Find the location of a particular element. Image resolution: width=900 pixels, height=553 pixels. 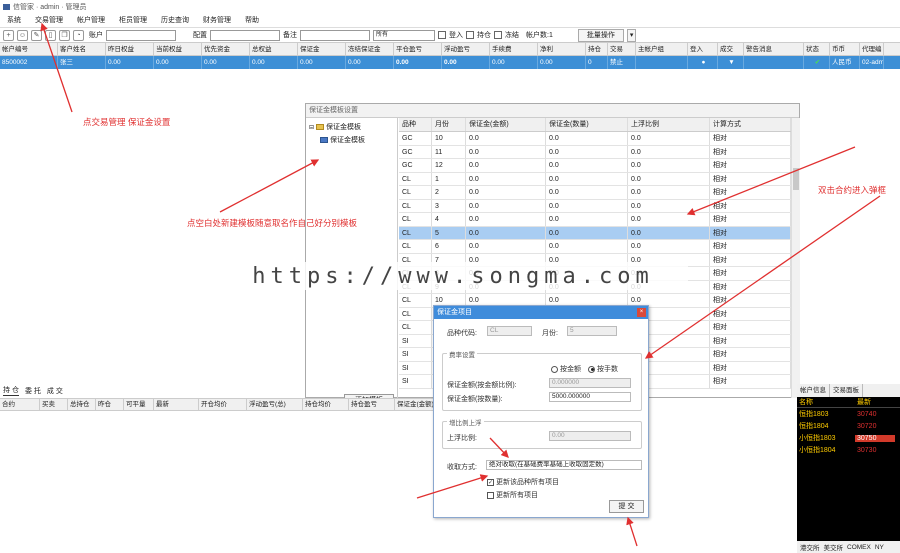

arrow-to-checkbox is located at coordinates (452, 486).